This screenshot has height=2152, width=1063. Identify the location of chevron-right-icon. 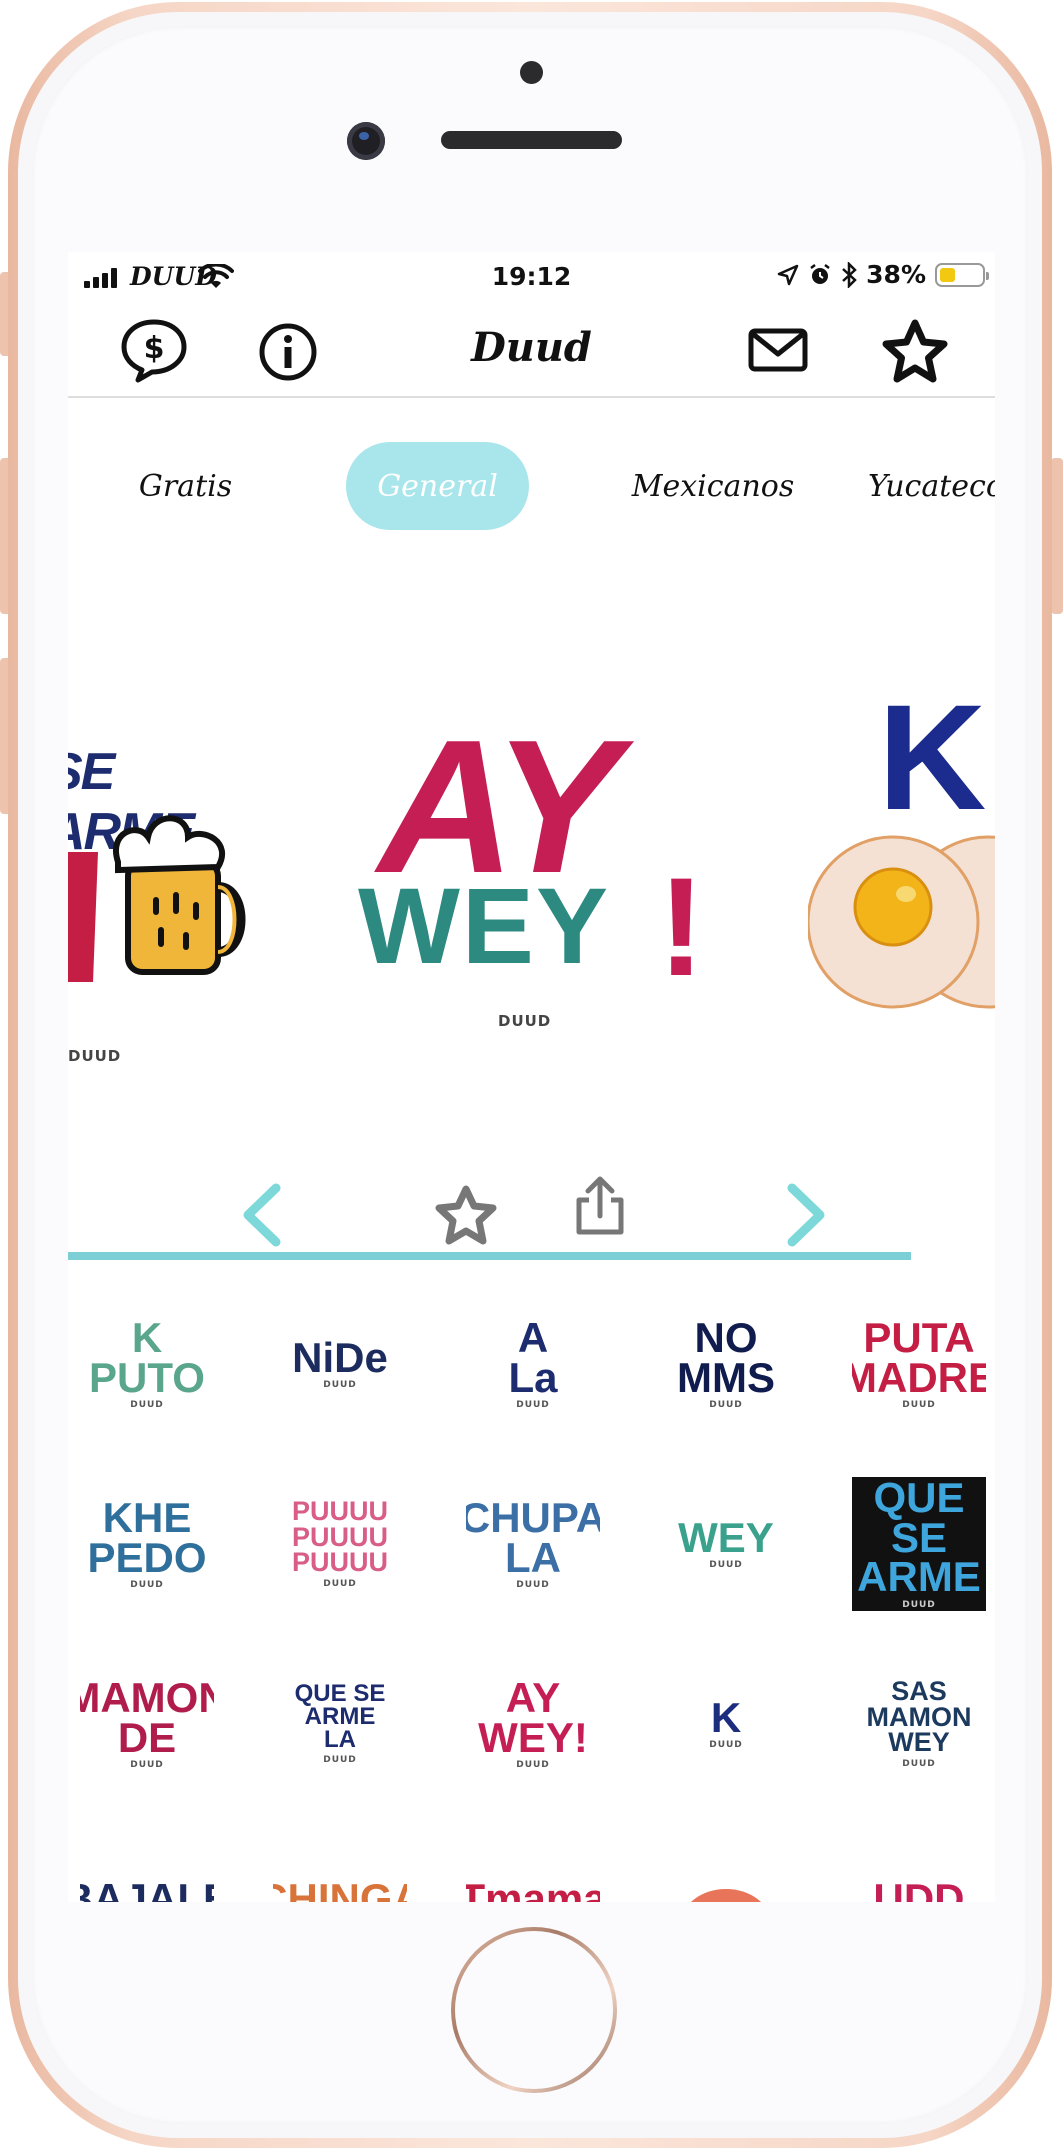
(805, 1215).